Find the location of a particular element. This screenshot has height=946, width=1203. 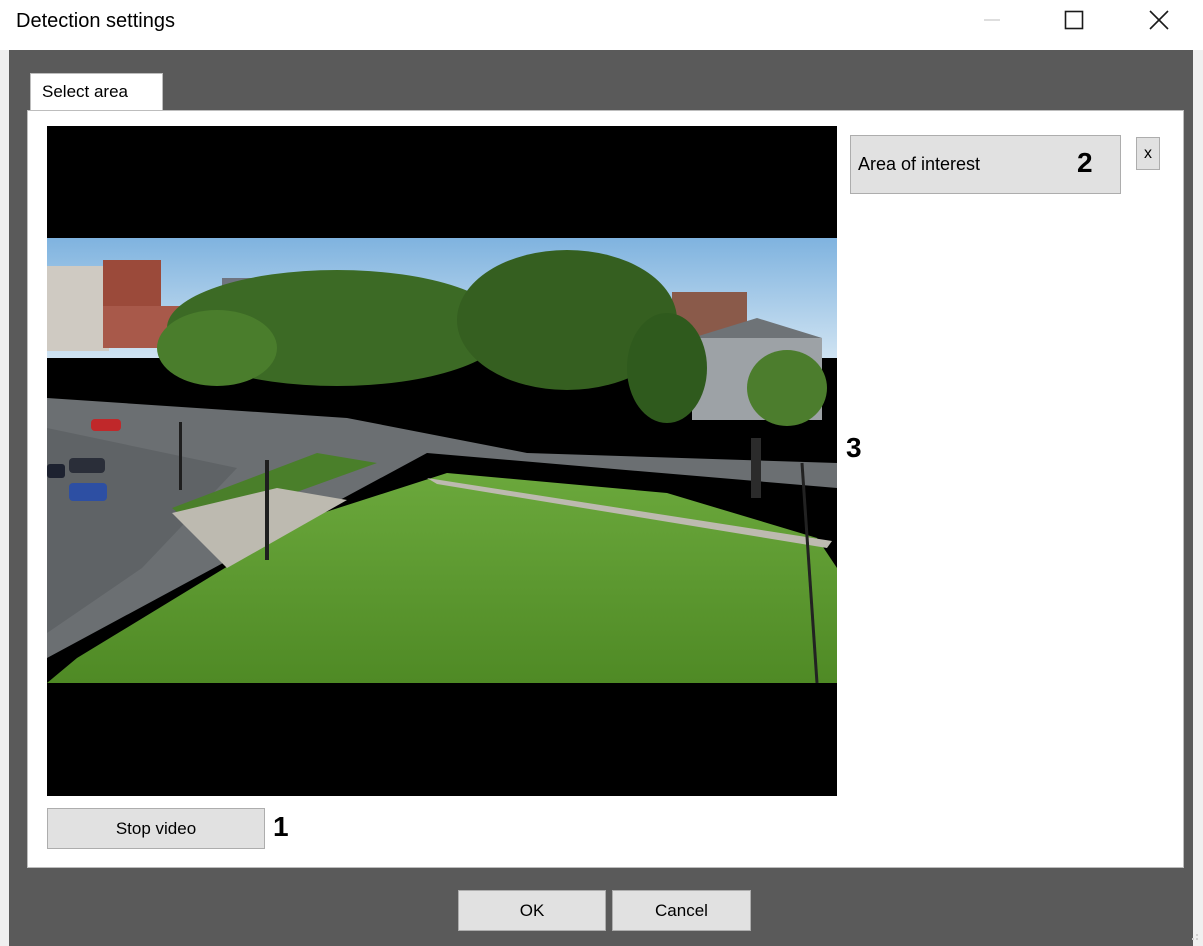

maximize-button is located at coordinates (1074, 20).